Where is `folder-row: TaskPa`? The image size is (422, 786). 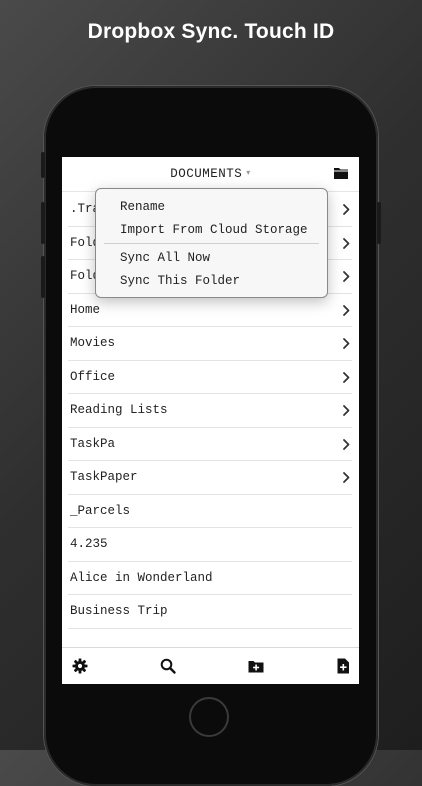 folder-row: TaskPa is located at coordinates (210, 444).